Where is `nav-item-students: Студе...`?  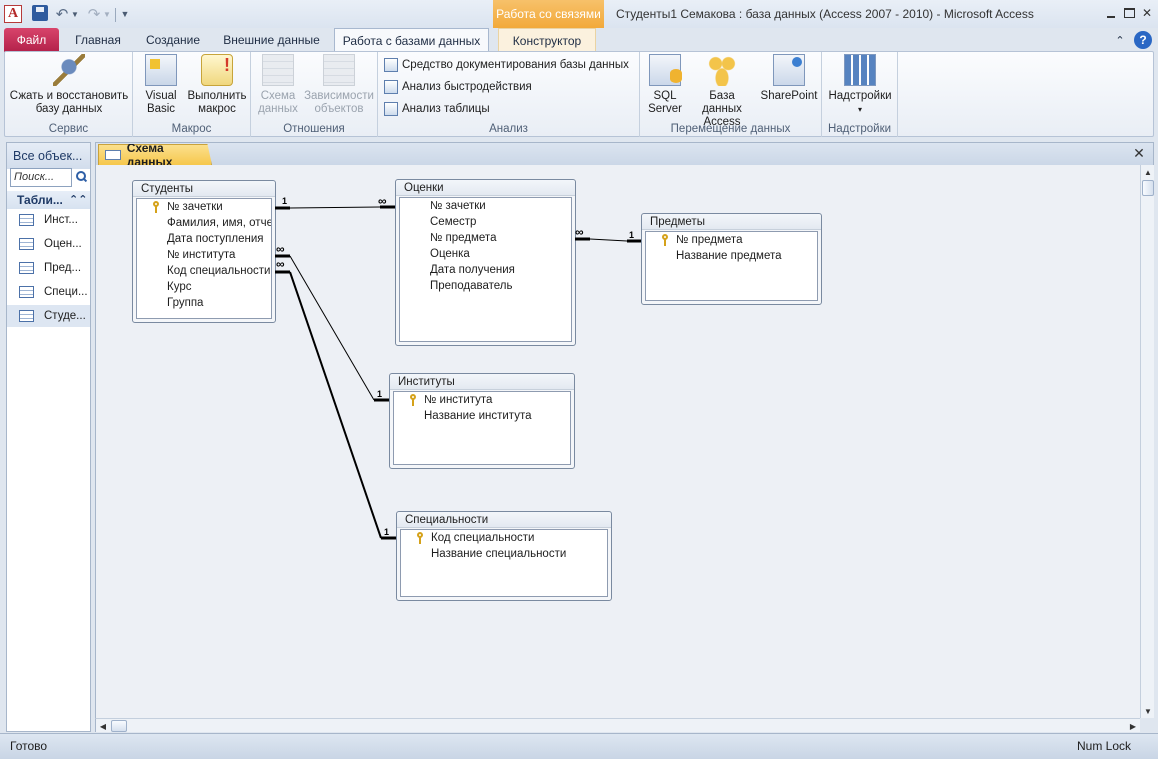 nav-item-students: Студе... is located at coordinates (48, 316).